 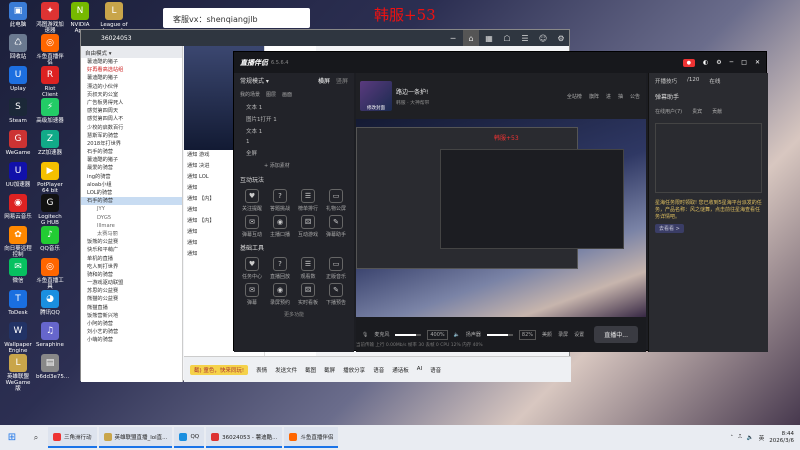 I want to click on interact-tool: ♥ 关注提醒, so click(x=252, y=200).